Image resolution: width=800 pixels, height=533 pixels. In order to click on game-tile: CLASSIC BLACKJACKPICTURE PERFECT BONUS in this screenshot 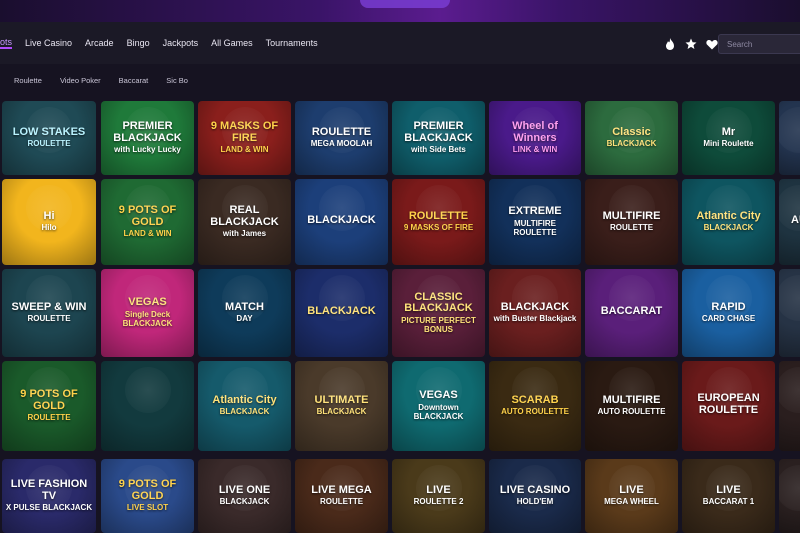, I will do `click(438, 313)`.